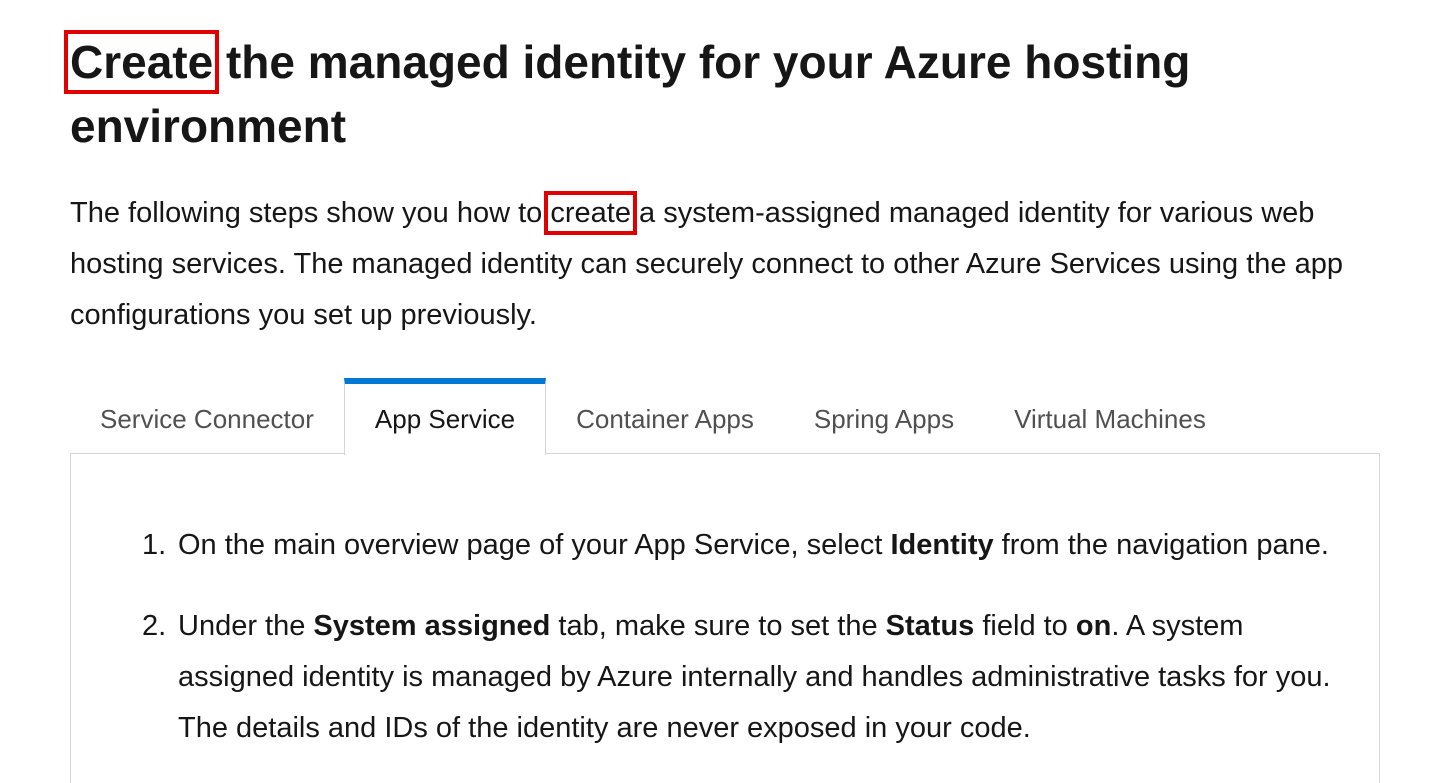 The image size is (1444, 783). I want to click on tab-virtual-machines: Virtual Machines, so click(1110, 416).